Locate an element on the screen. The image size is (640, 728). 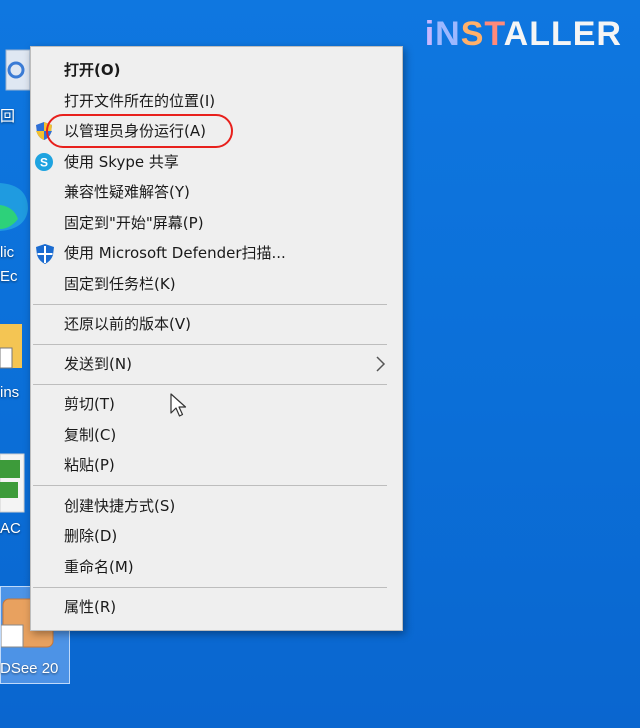
menu-item-paste: 粘贴(P) is located at coordinates (216, 465).